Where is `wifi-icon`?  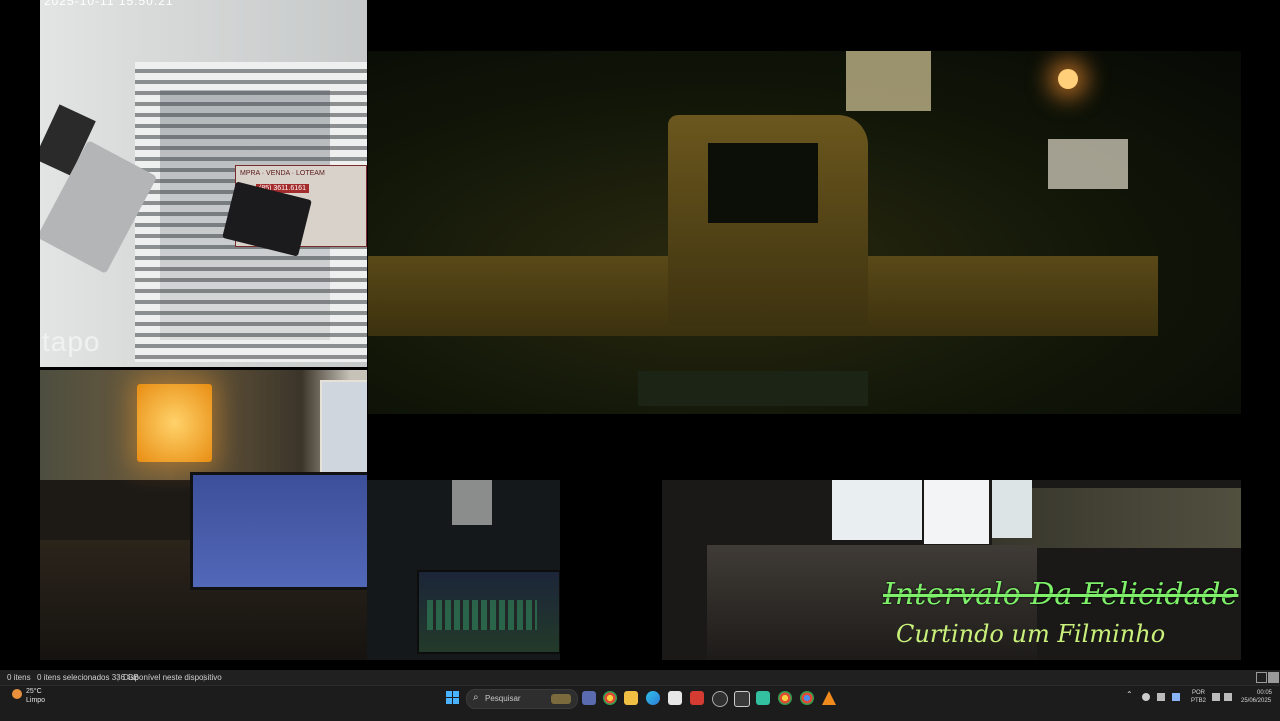
wifi-icon is located at coordinates (1216, 697).